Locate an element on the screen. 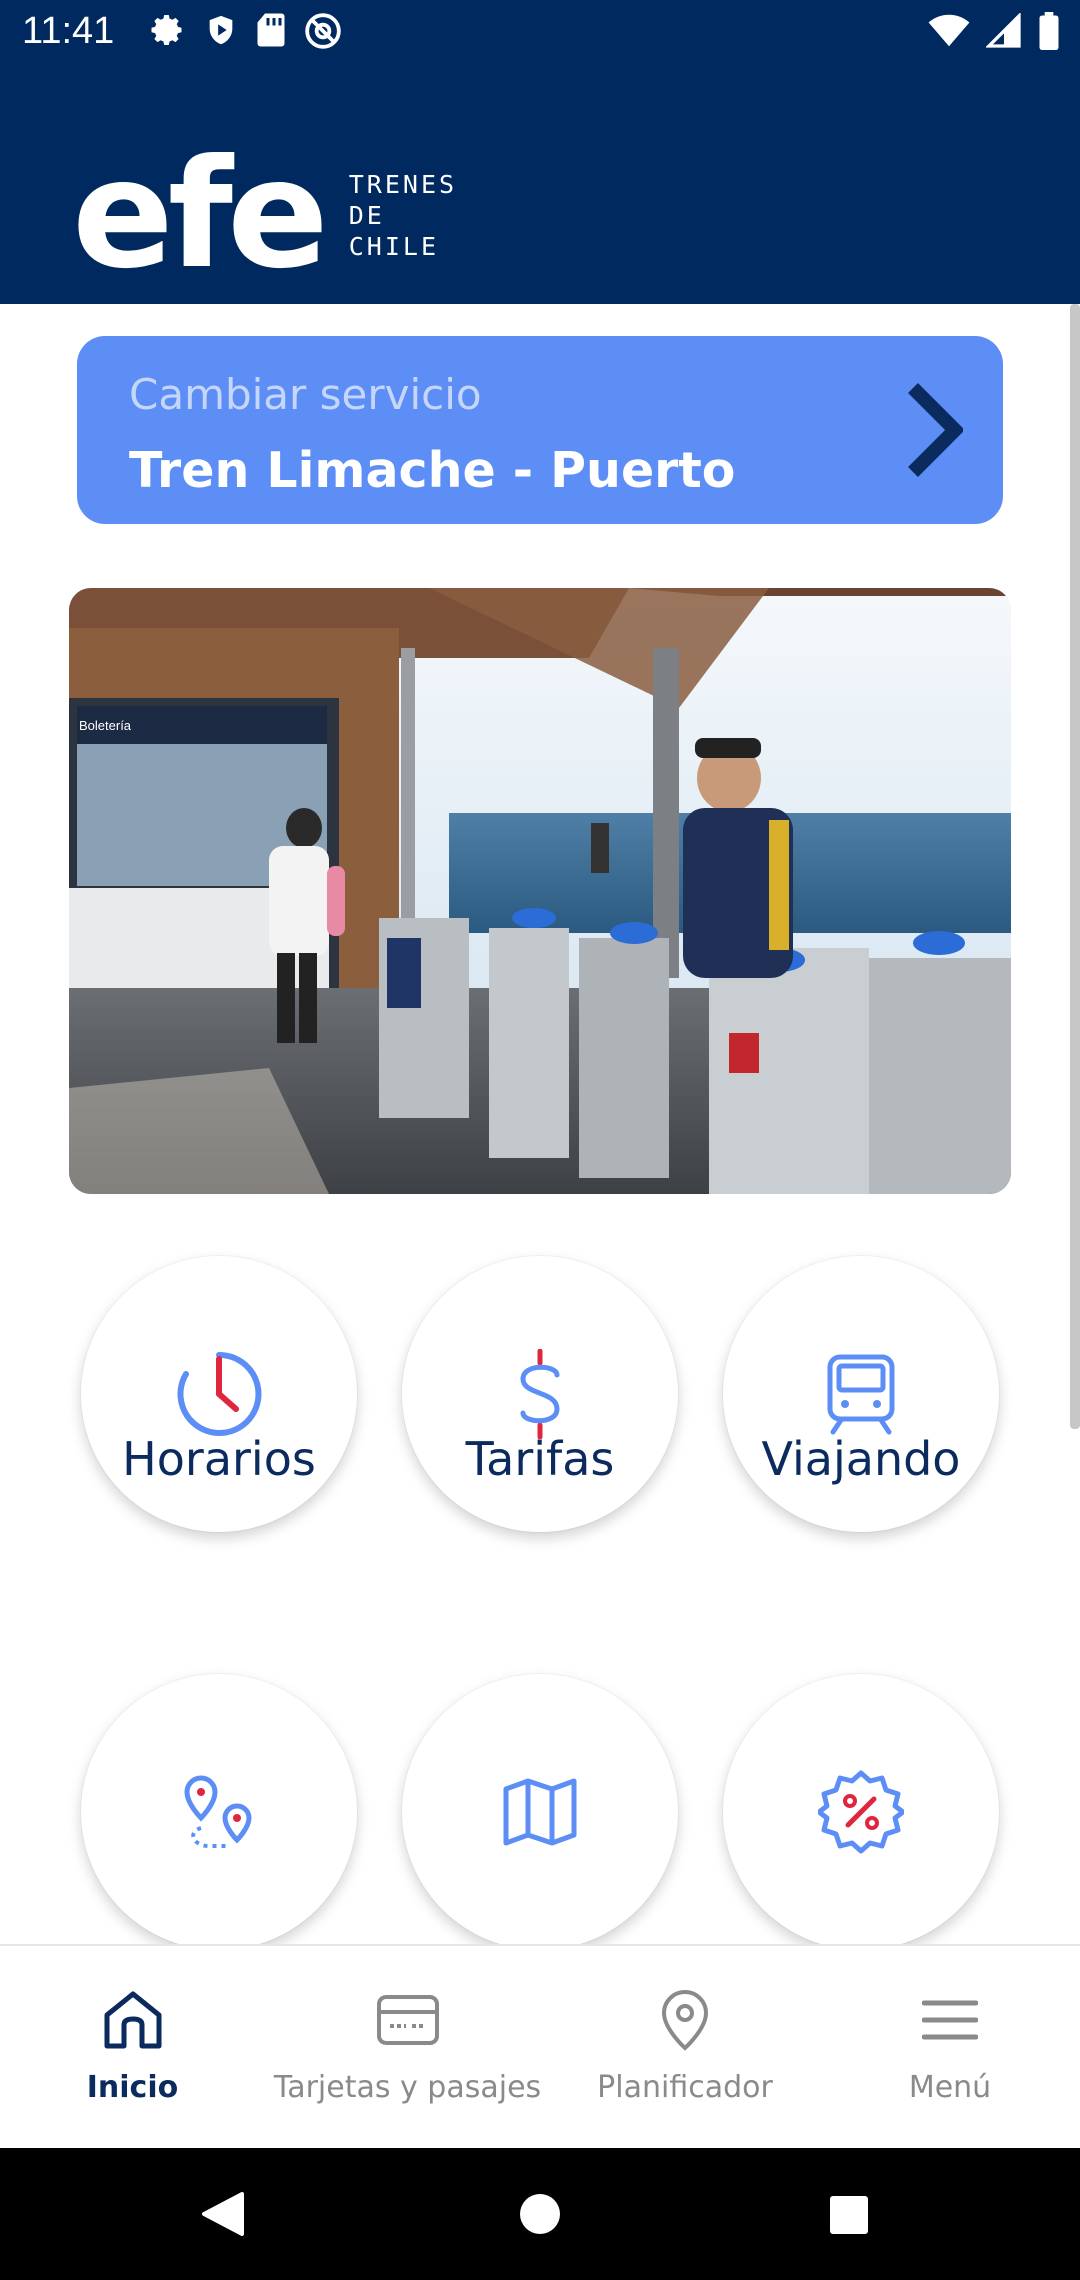 Image resolution: width=1080 pixels, height=2280 pixels. discounts-tile is located at coordinates (861, 1809).